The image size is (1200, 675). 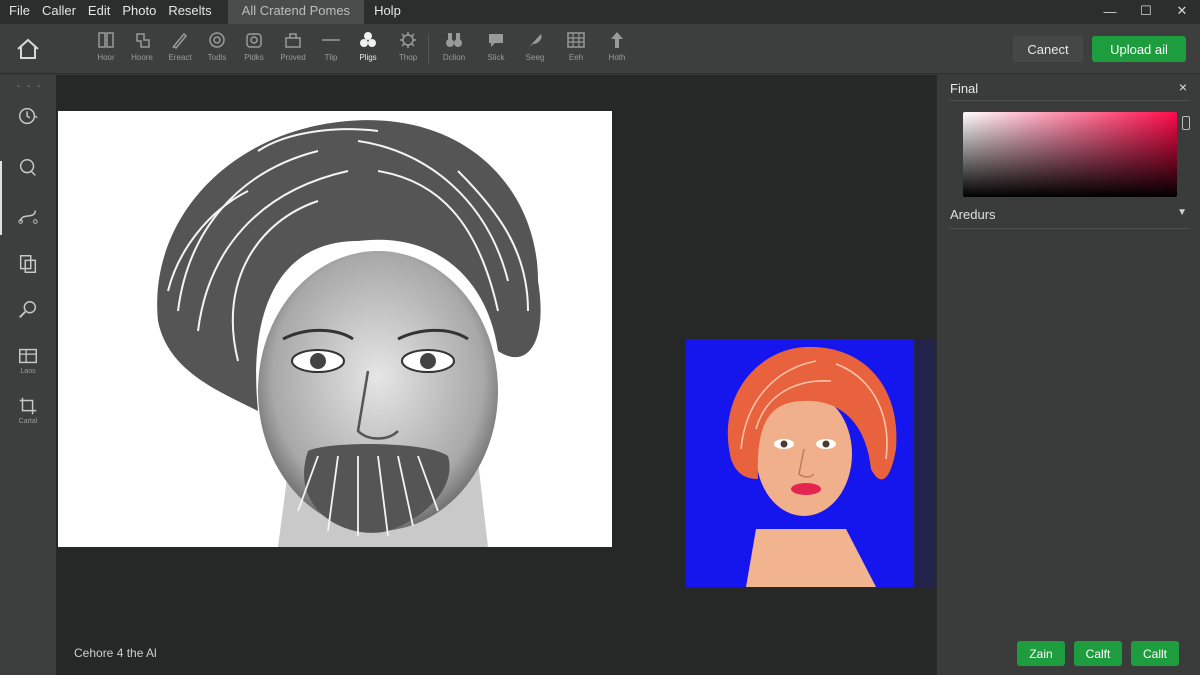 What do you see at coordinates (28, 217) in the screenshot?
I see `path-icon` at bounding box center [28, 217].